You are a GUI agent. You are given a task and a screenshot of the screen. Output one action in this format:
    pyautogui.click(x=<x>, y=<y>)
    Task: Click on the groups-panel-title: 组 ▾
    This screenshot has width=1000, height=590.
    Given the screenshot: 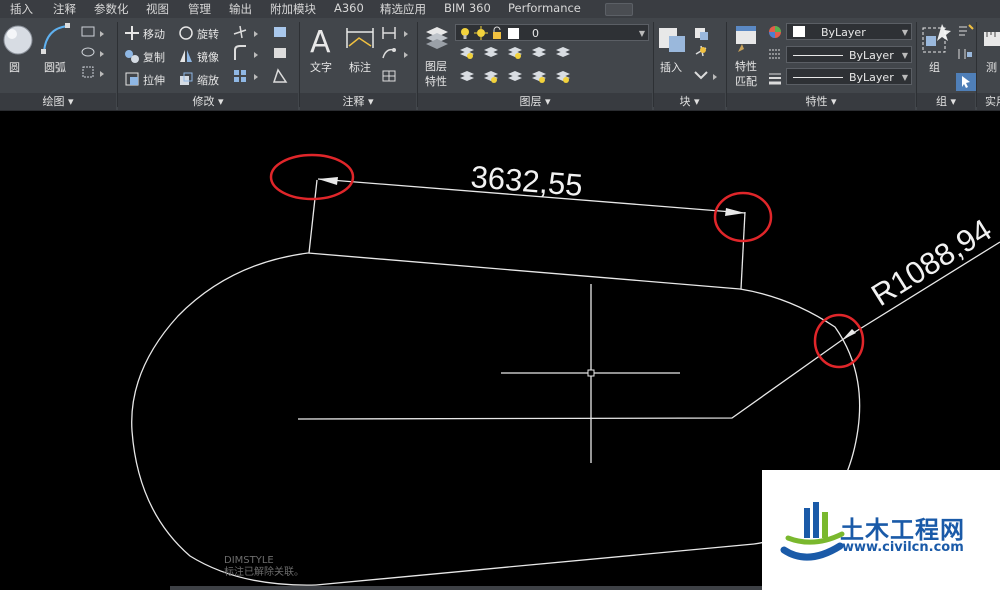 What is the action you would take?
    pyautogui.click(x=946, y=101)
    